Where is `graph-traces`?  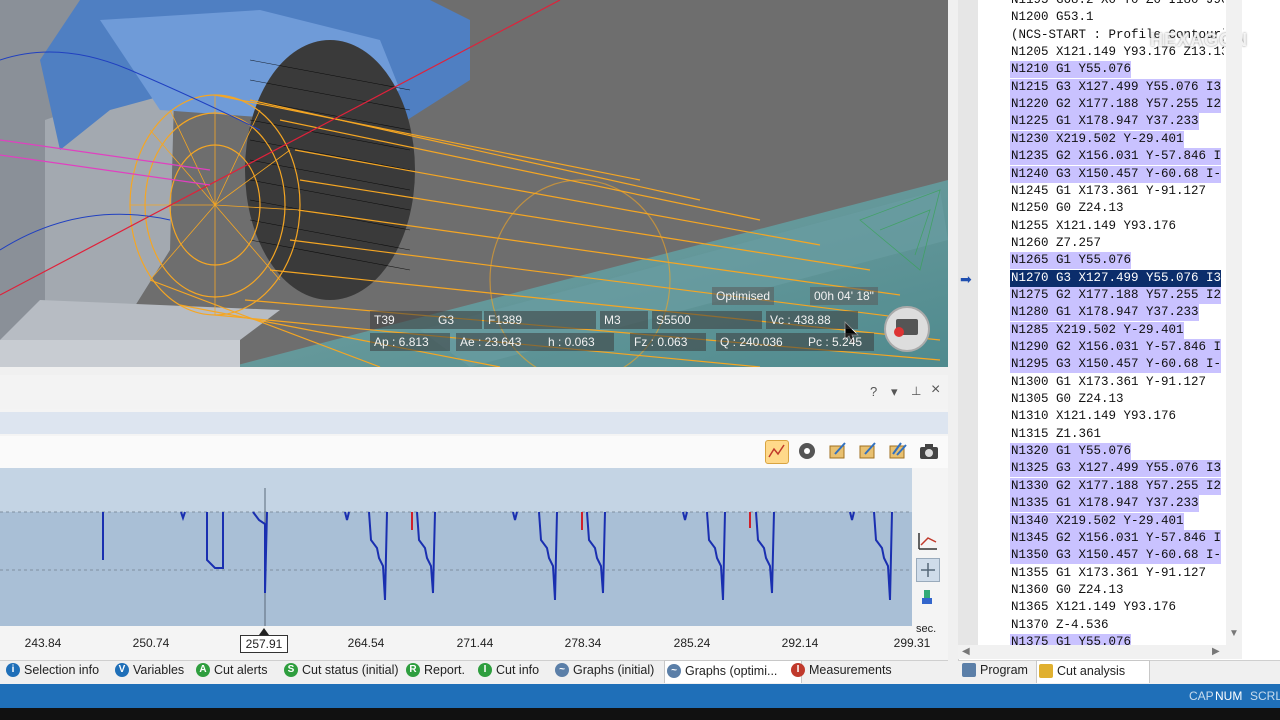 graph-traces is located at coordinates (456, 557).